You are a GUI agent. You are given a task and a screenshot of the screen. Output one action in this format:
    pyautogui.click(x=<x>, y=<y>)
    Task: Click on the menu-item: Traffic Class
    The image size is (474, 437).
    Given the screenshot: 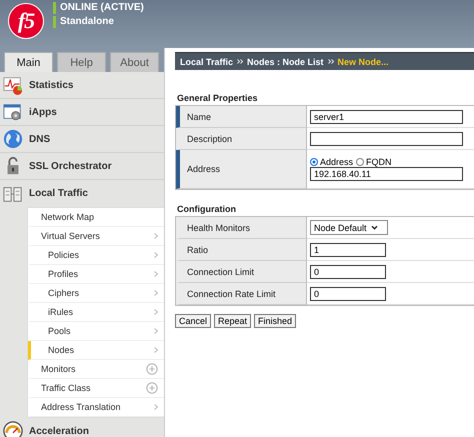 What is the action you would take?
    pyautogui.click(x=96, y=388)
    